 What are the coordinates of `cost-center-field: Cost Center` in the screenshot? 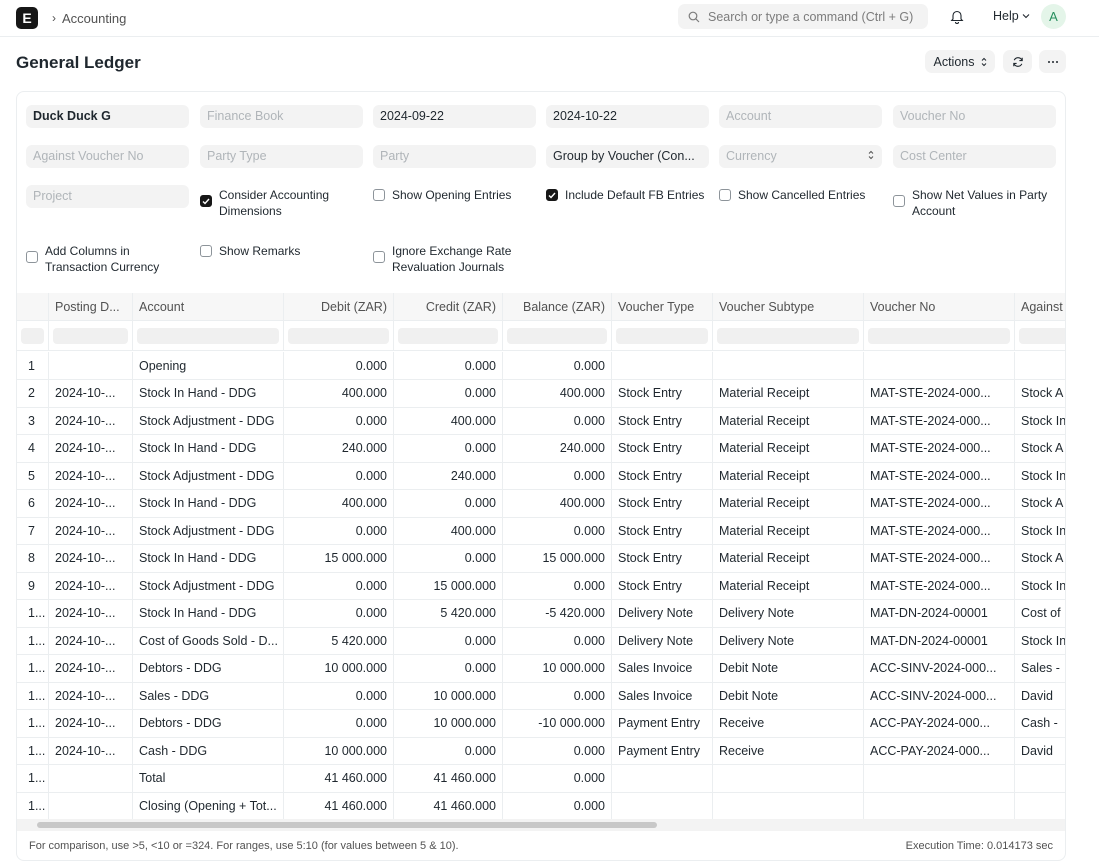 It's located at (974, 156).